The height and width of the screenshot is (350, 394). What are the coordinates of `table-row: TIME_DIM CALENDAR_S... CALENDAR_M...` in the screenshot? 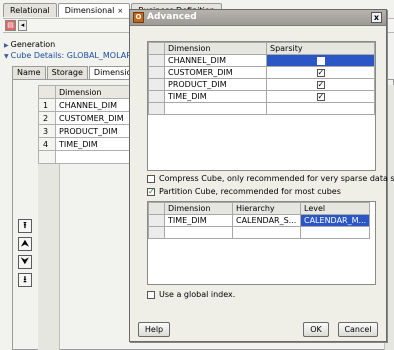 It's located at (259, 220).